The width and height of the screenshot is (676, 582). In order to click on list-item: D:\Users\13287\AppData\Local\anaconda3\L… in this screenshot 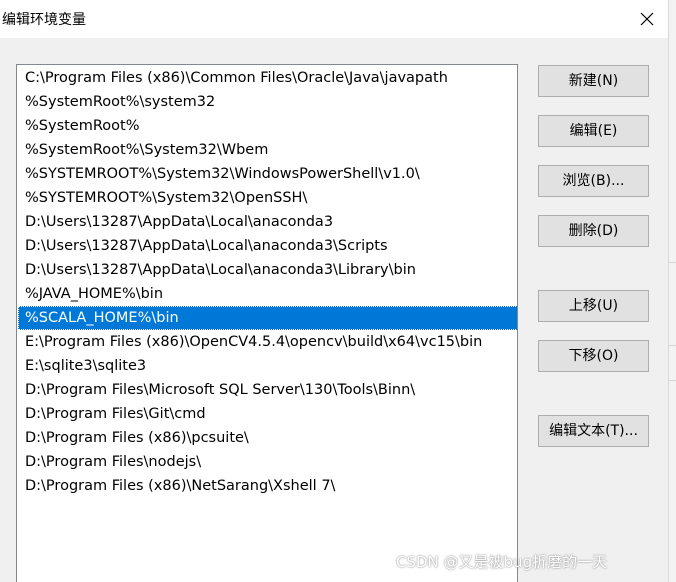, I will do `click(267, 270)`.